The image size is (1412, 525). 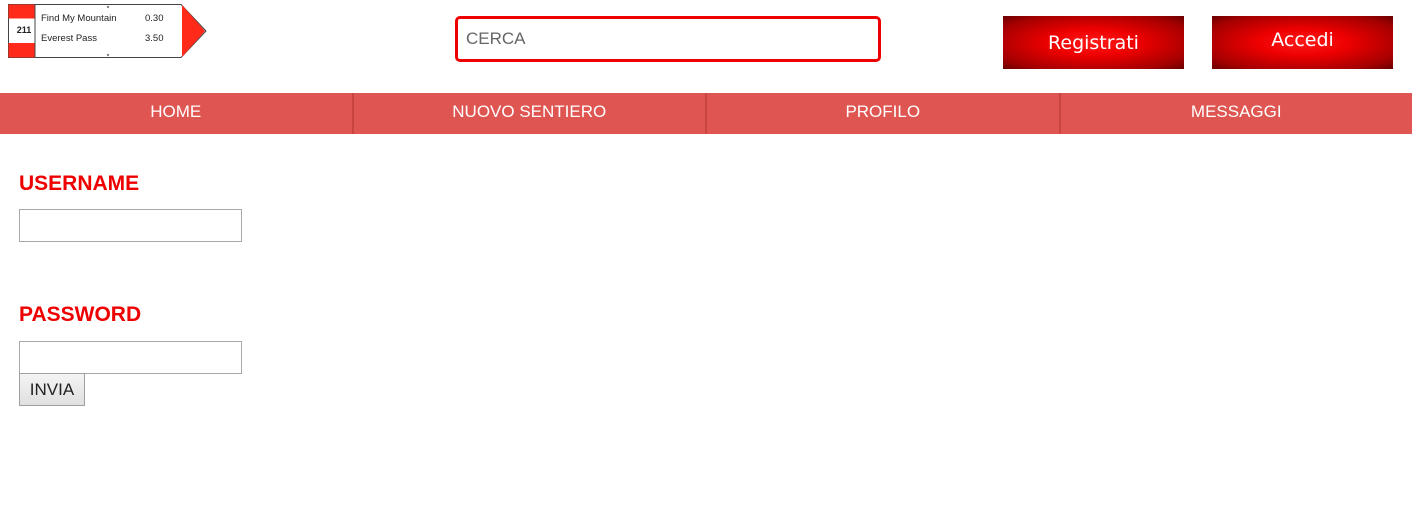 What do you see at coordinates (884, 113) in the screenshot?
I see `nav-item-profile: PROFILO` at bounding box center [884, 113].